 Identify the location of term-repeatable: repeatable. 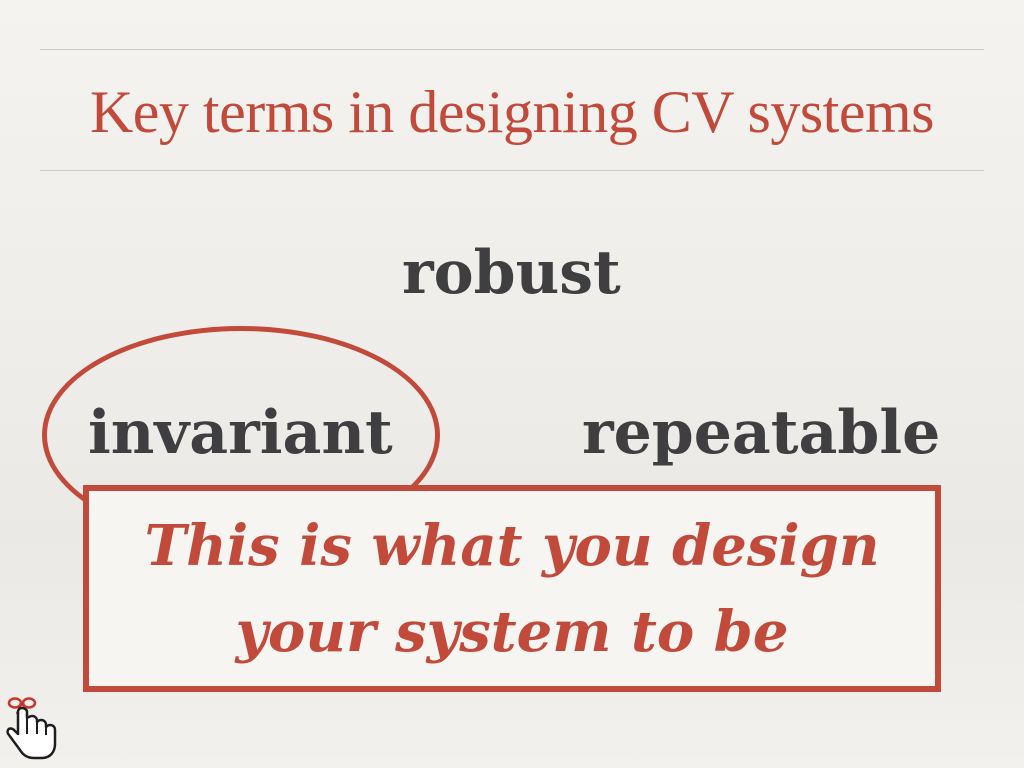
(761, 433).